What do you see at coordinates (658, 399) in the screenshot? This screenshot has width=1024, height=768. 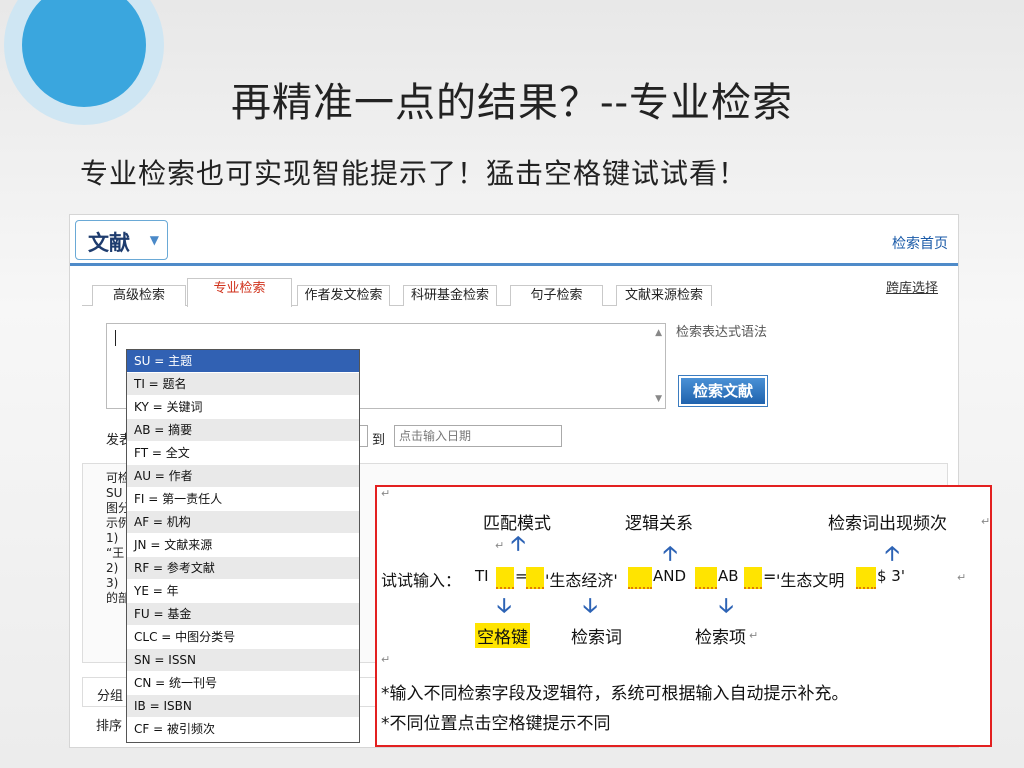 I see `scroll-down-icon: ▼` at bounding box center [658, 399].